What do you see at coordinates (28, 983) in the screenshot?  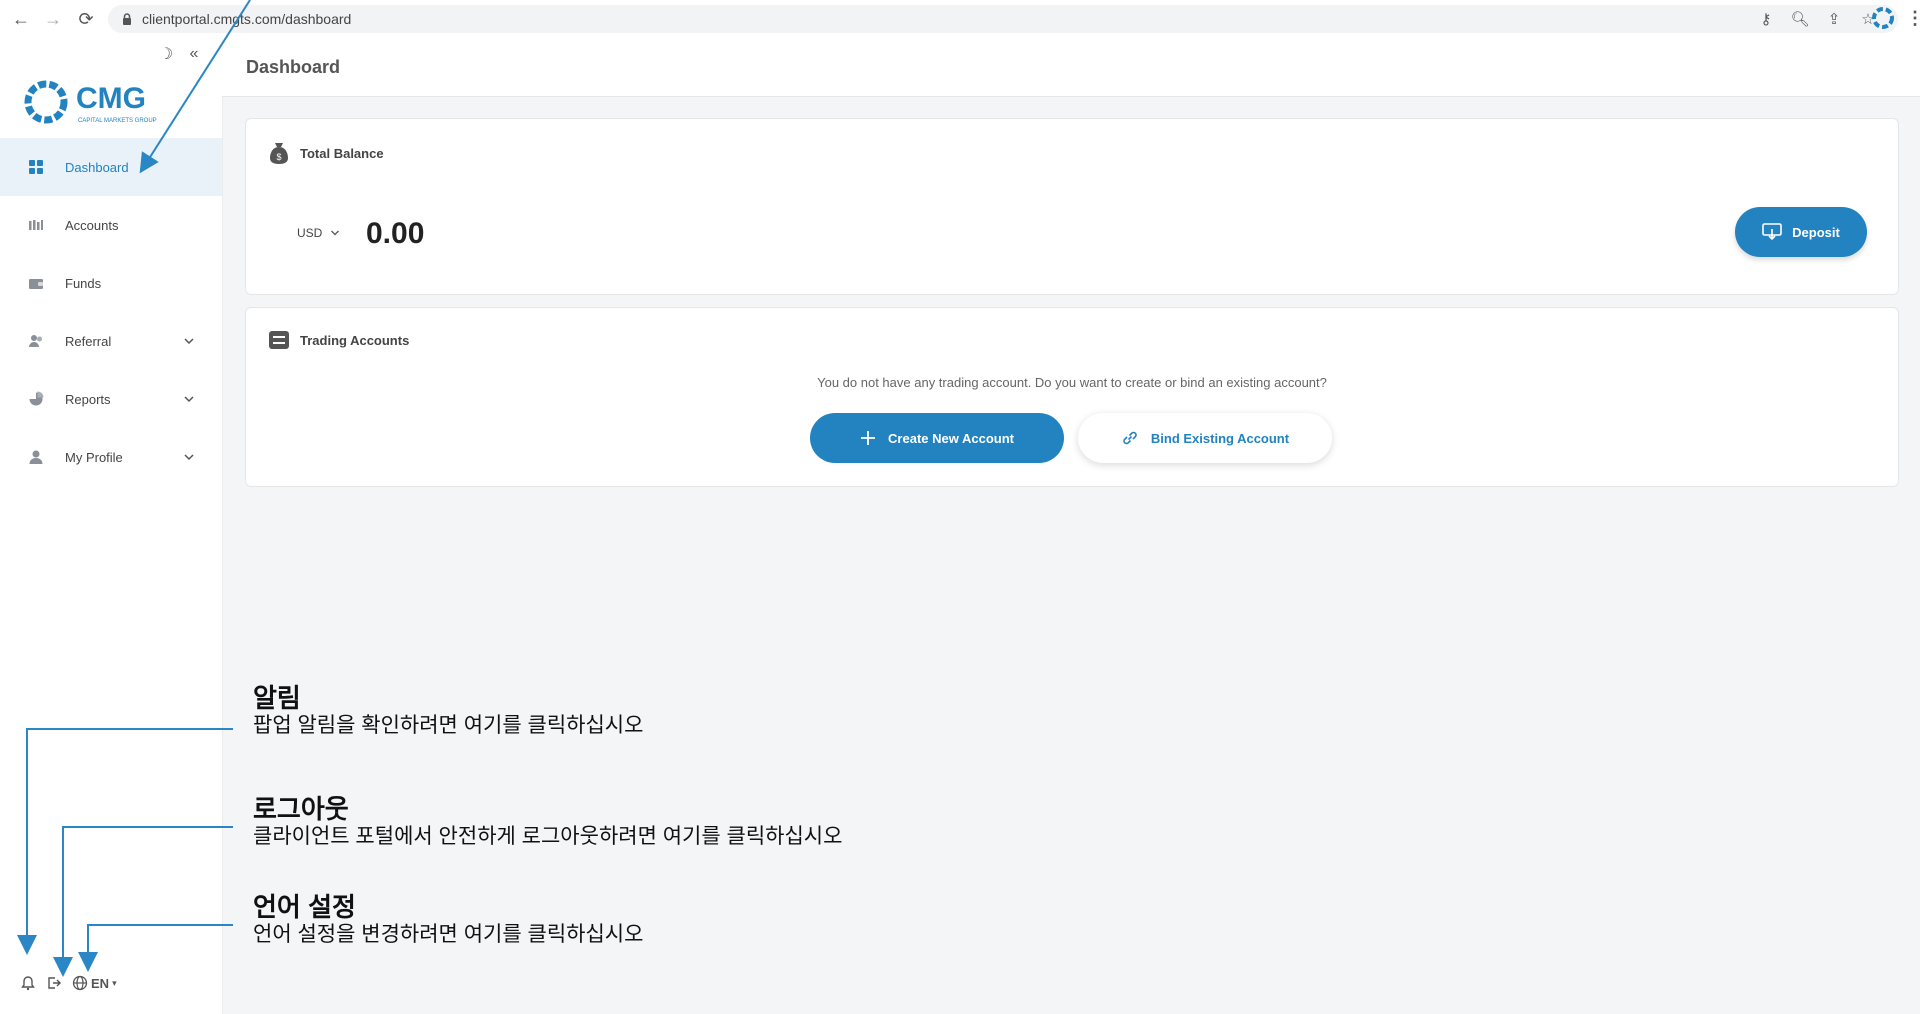 I see `bell-icon` at bounding box center [28, 983].